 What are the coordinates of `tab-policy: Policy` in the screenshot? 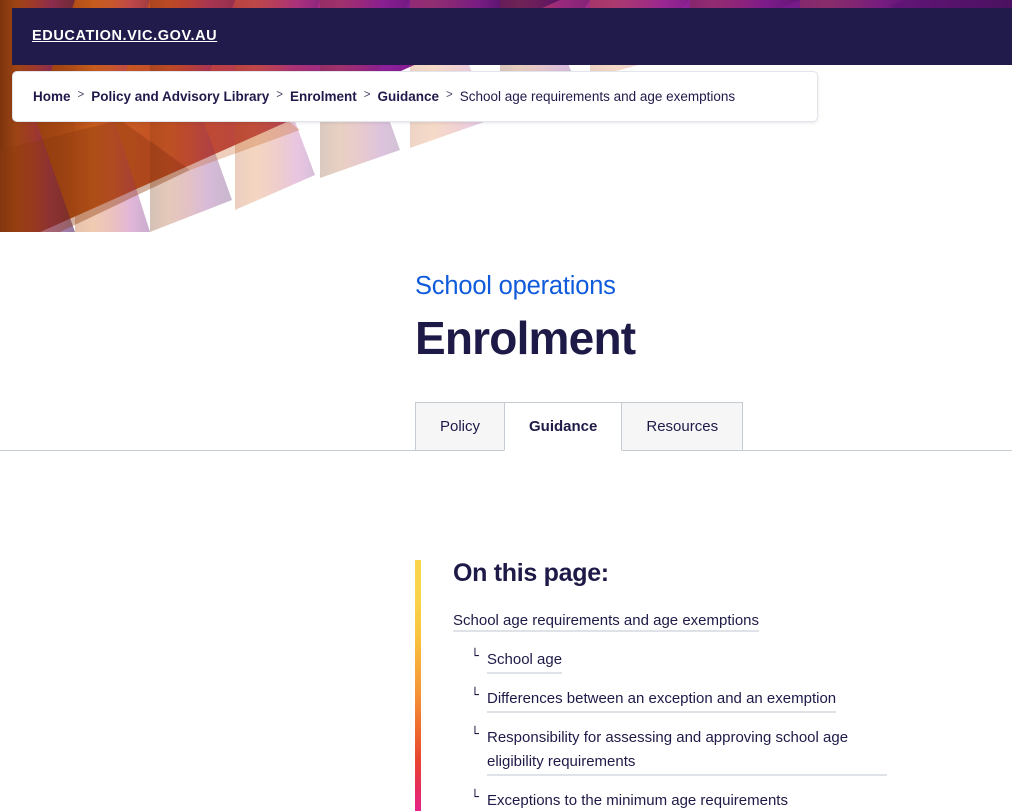 It's located at (460, 426).